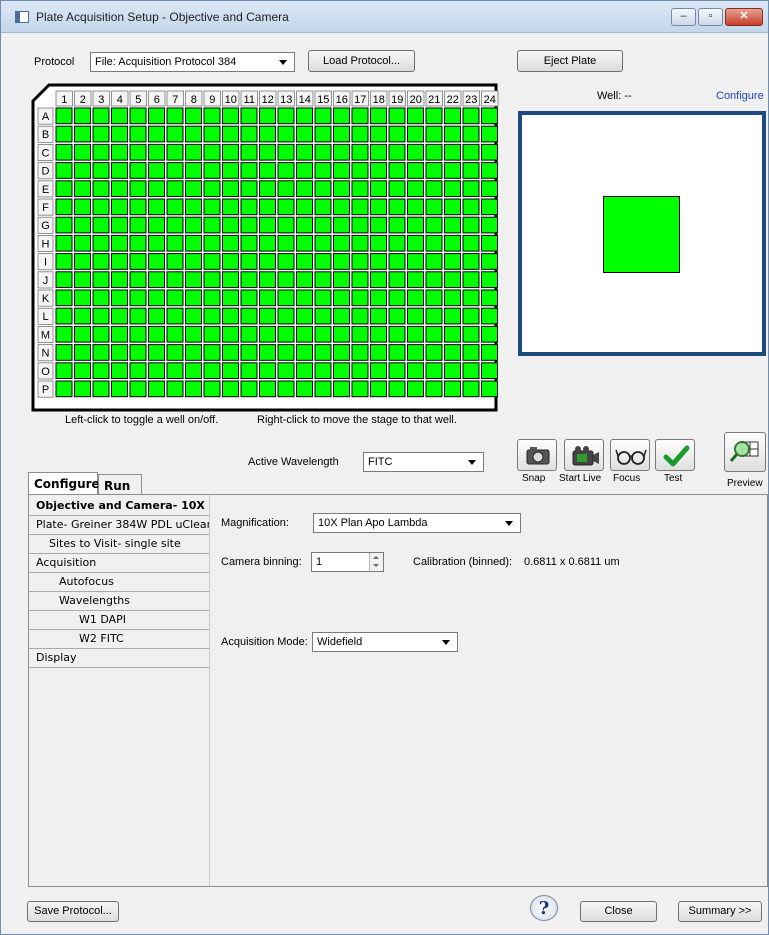  I want to click on snap-button, so click(537, 455).